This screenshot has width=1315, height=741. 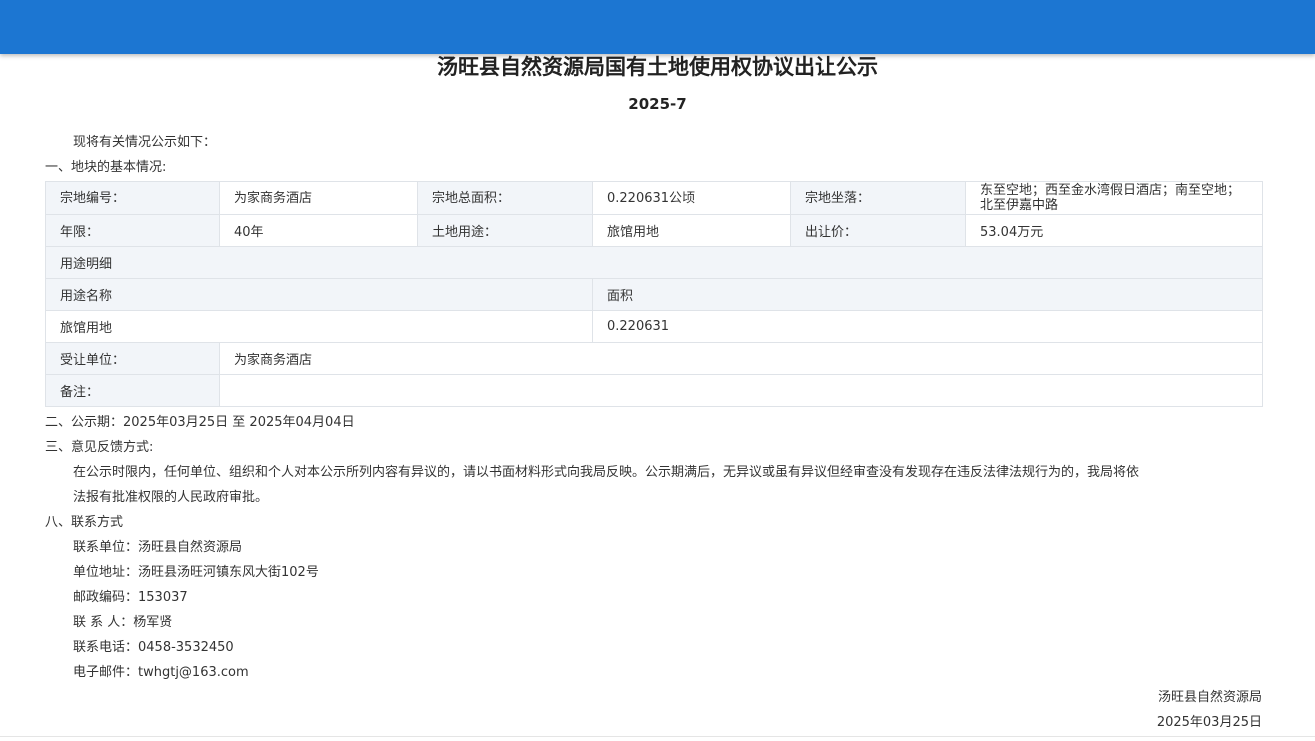 I want to click on location-label: 宗地坐落：, so click(x=878, y=198).